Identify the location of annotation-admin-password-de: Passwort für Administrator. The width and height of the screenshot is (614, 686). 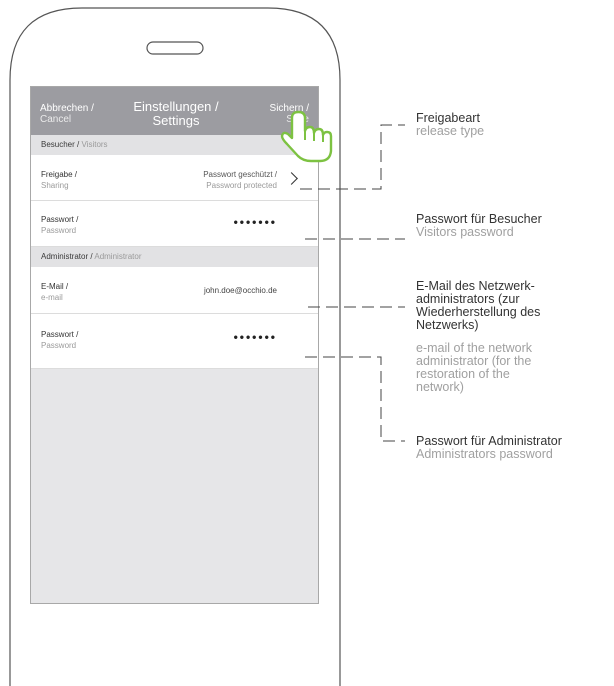
(489, 441).